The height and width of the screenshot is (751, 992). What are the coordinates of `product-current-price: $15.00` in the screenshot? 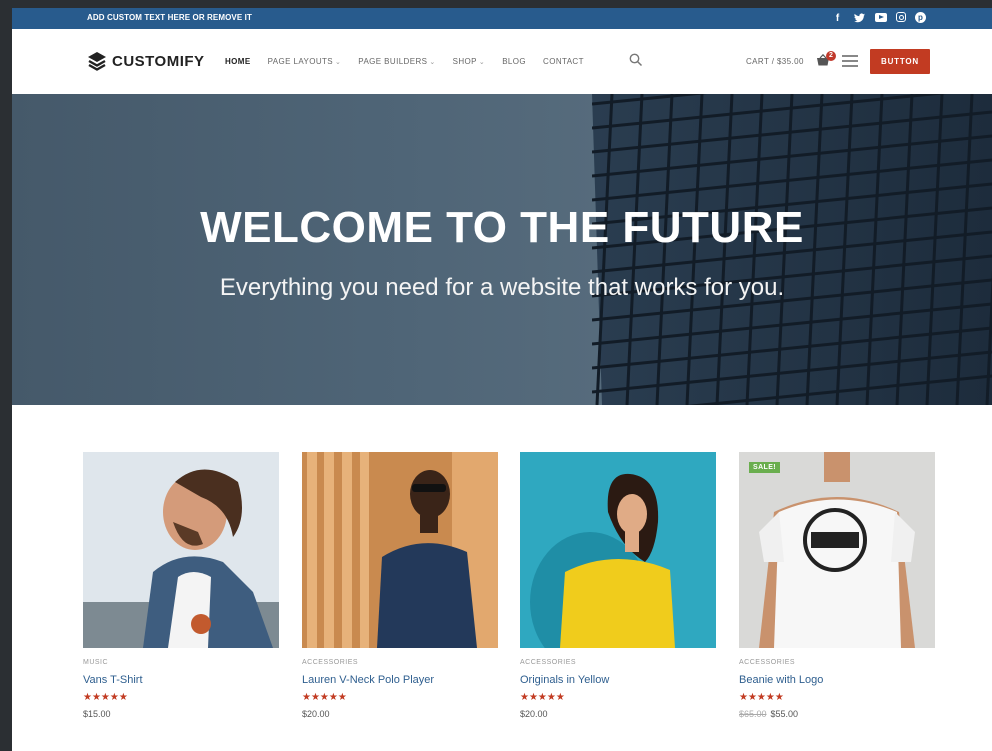 It's located at (97, 714).